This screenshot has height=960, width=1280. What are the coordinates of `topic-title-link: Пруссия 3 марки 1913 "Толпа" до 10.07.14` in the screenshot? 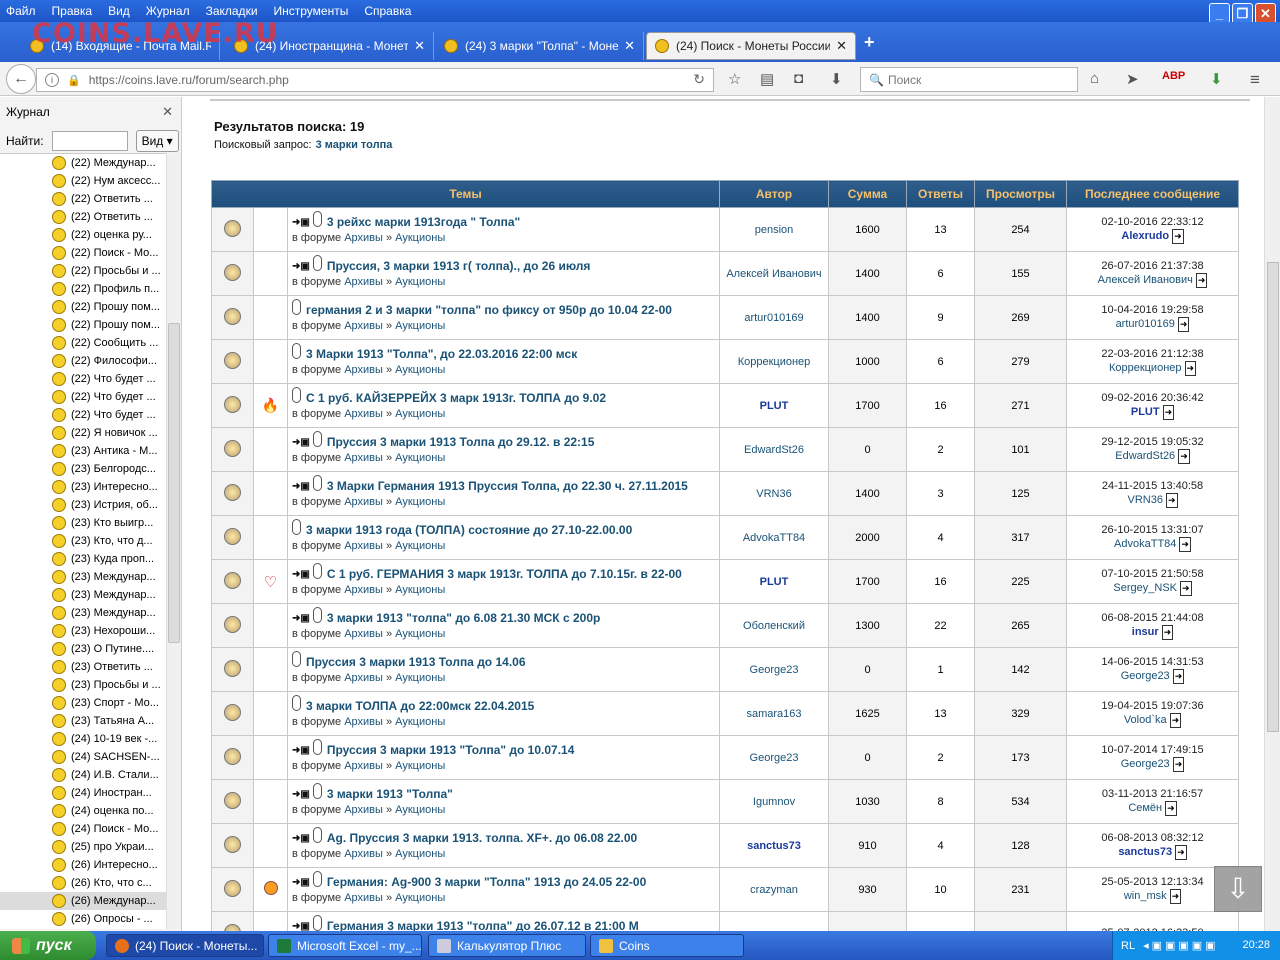 It's located at (451, 750).